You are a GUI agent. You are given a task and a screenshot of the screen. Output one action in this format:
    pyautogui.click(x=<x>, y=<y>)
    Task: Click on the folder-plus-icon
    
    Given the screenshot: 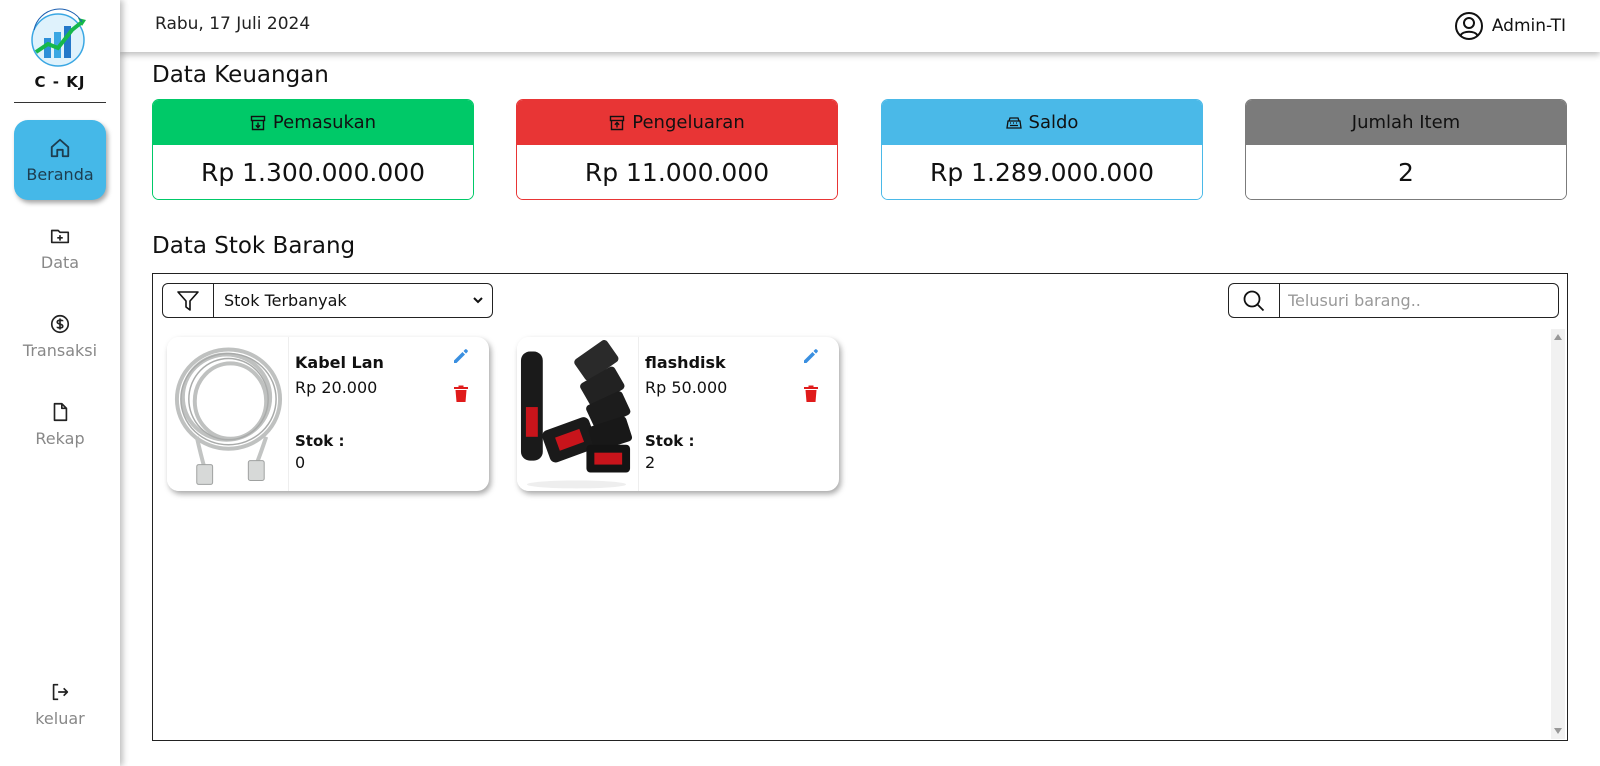 What is the action you would take?
    pyautogui.click(x=60, y=236)
    